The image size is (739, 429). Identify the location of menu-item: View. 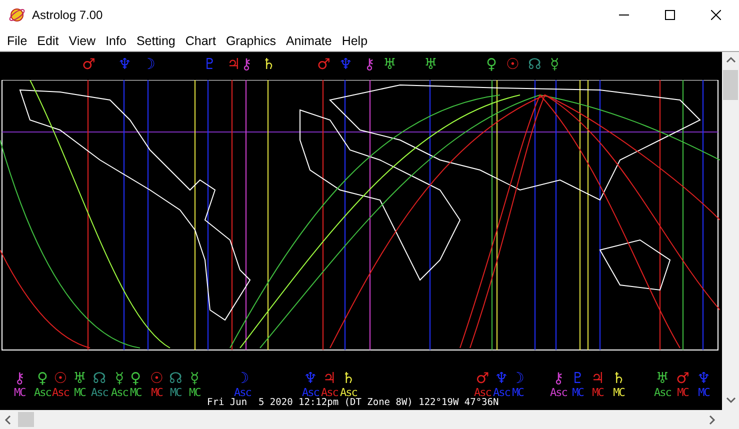
(82, 40).